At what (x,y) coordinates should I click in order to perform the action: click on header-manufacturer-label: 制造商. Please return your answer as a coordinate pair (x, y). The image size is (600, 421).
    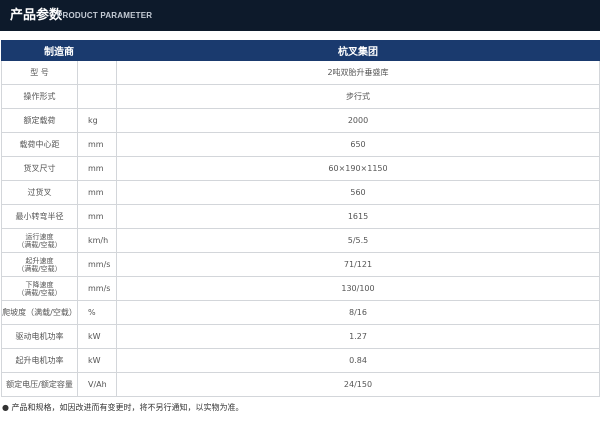
    Looking at the image, I should click on (59, 50).